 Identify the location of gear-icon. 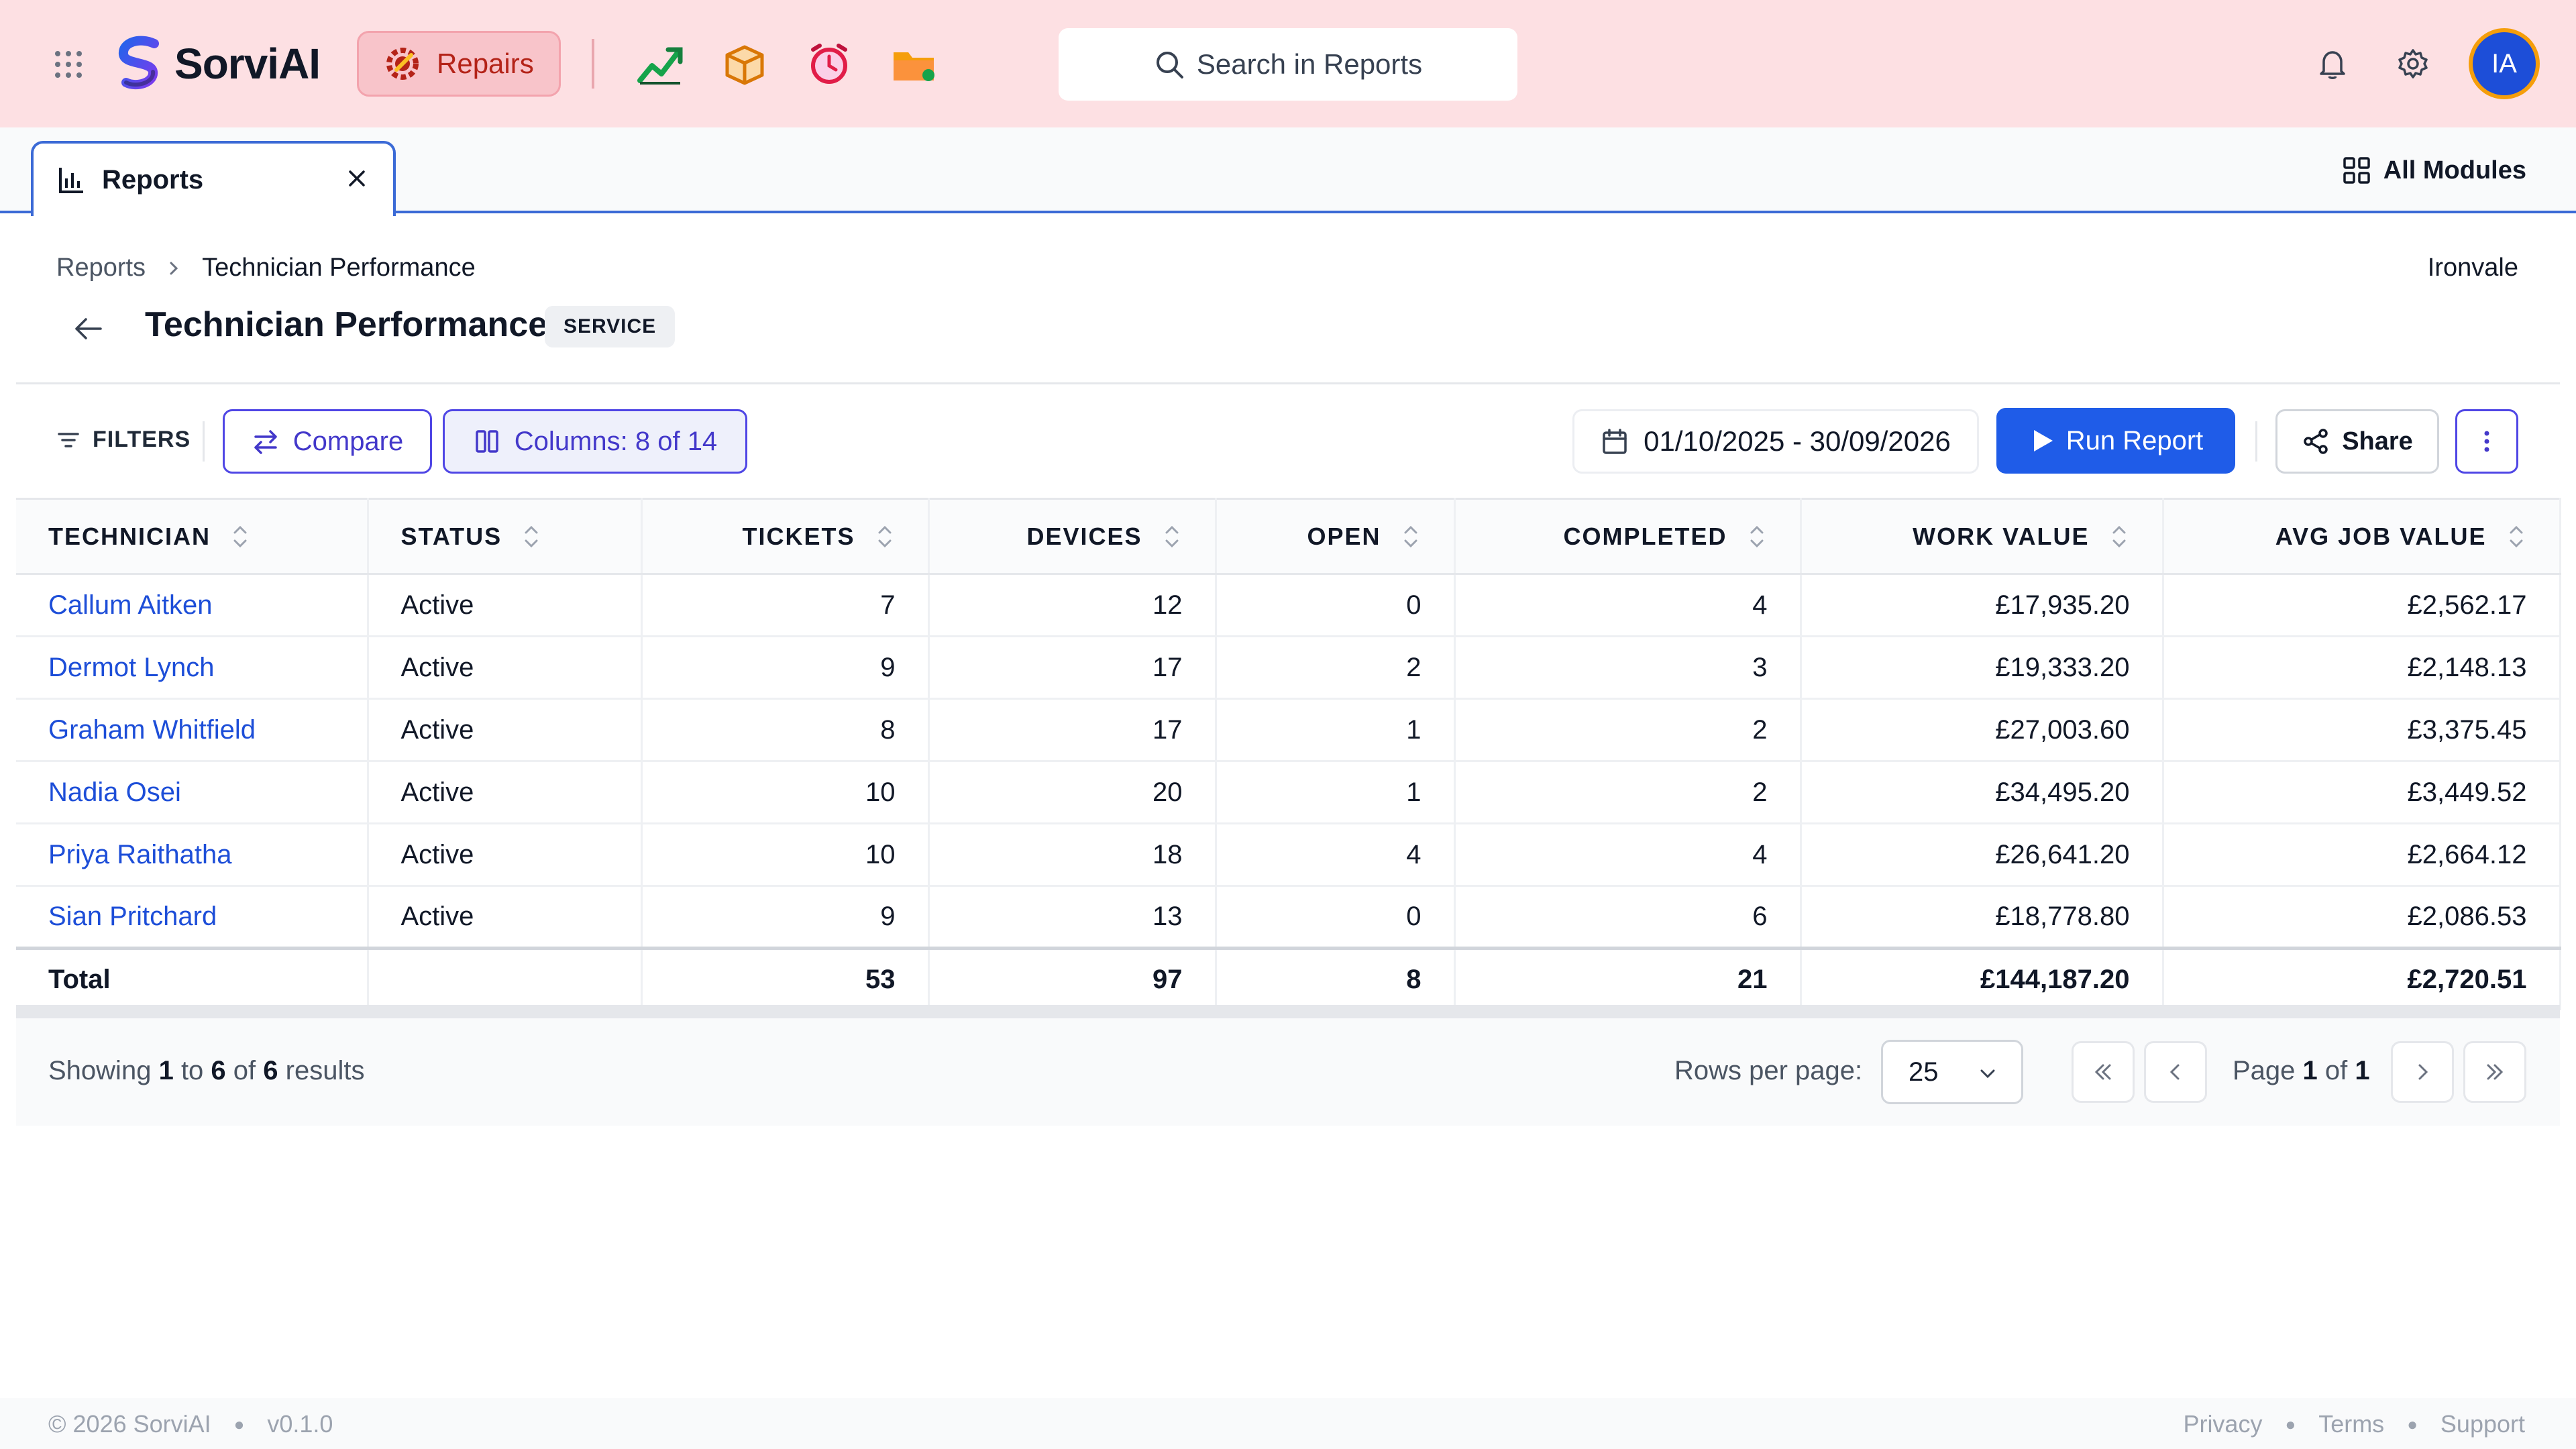
(2413, 63).